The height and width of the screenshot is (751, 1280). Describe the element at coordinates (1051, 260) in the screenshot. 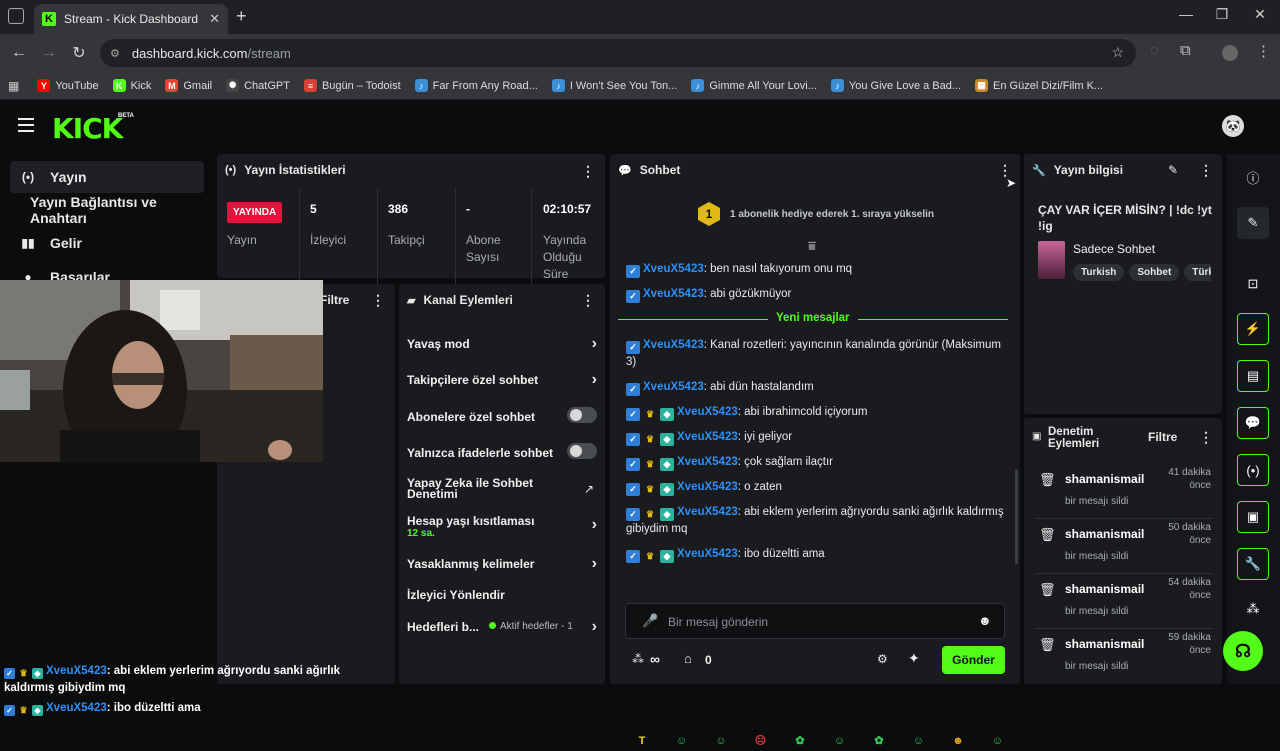

I see `category-thumbnail` at that location.